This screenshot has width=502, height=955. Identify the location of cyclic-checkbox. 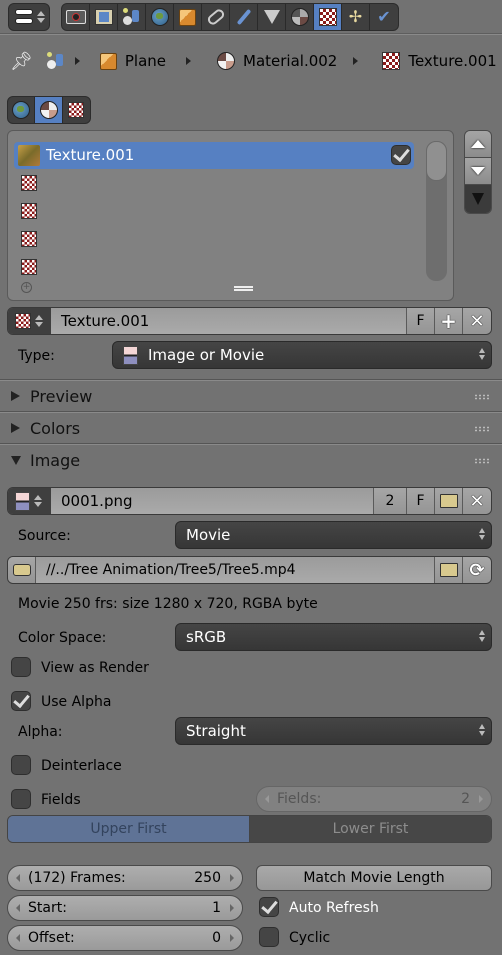
(269, 937).